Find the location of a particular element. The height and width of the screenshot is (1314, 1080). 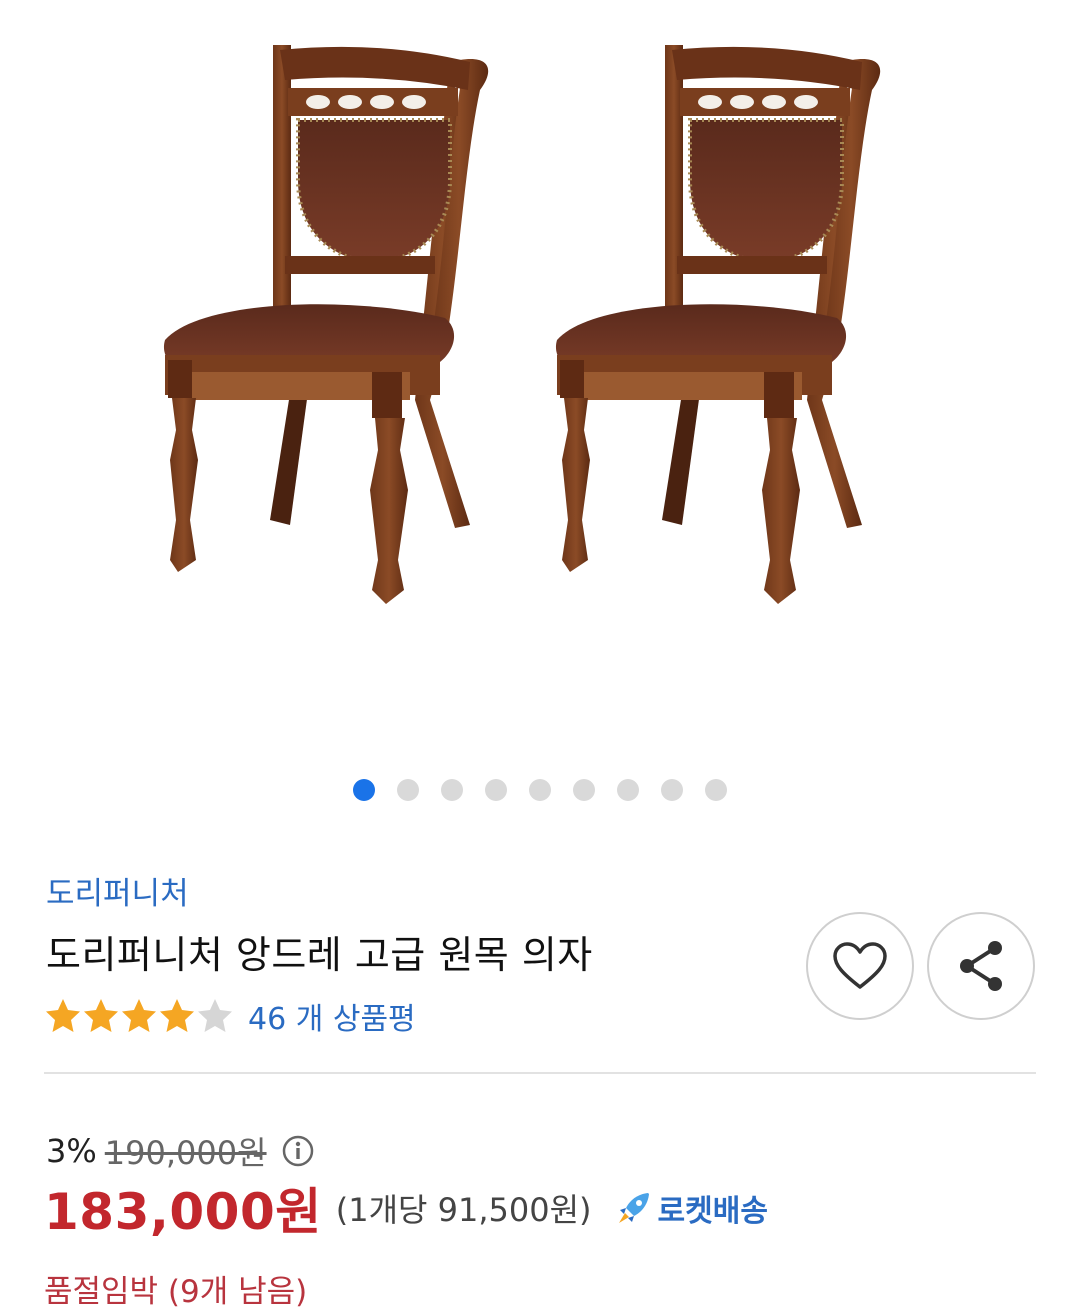

rocket-delivery-badge: 로켓배송 is located at coordinates (691, 1208).